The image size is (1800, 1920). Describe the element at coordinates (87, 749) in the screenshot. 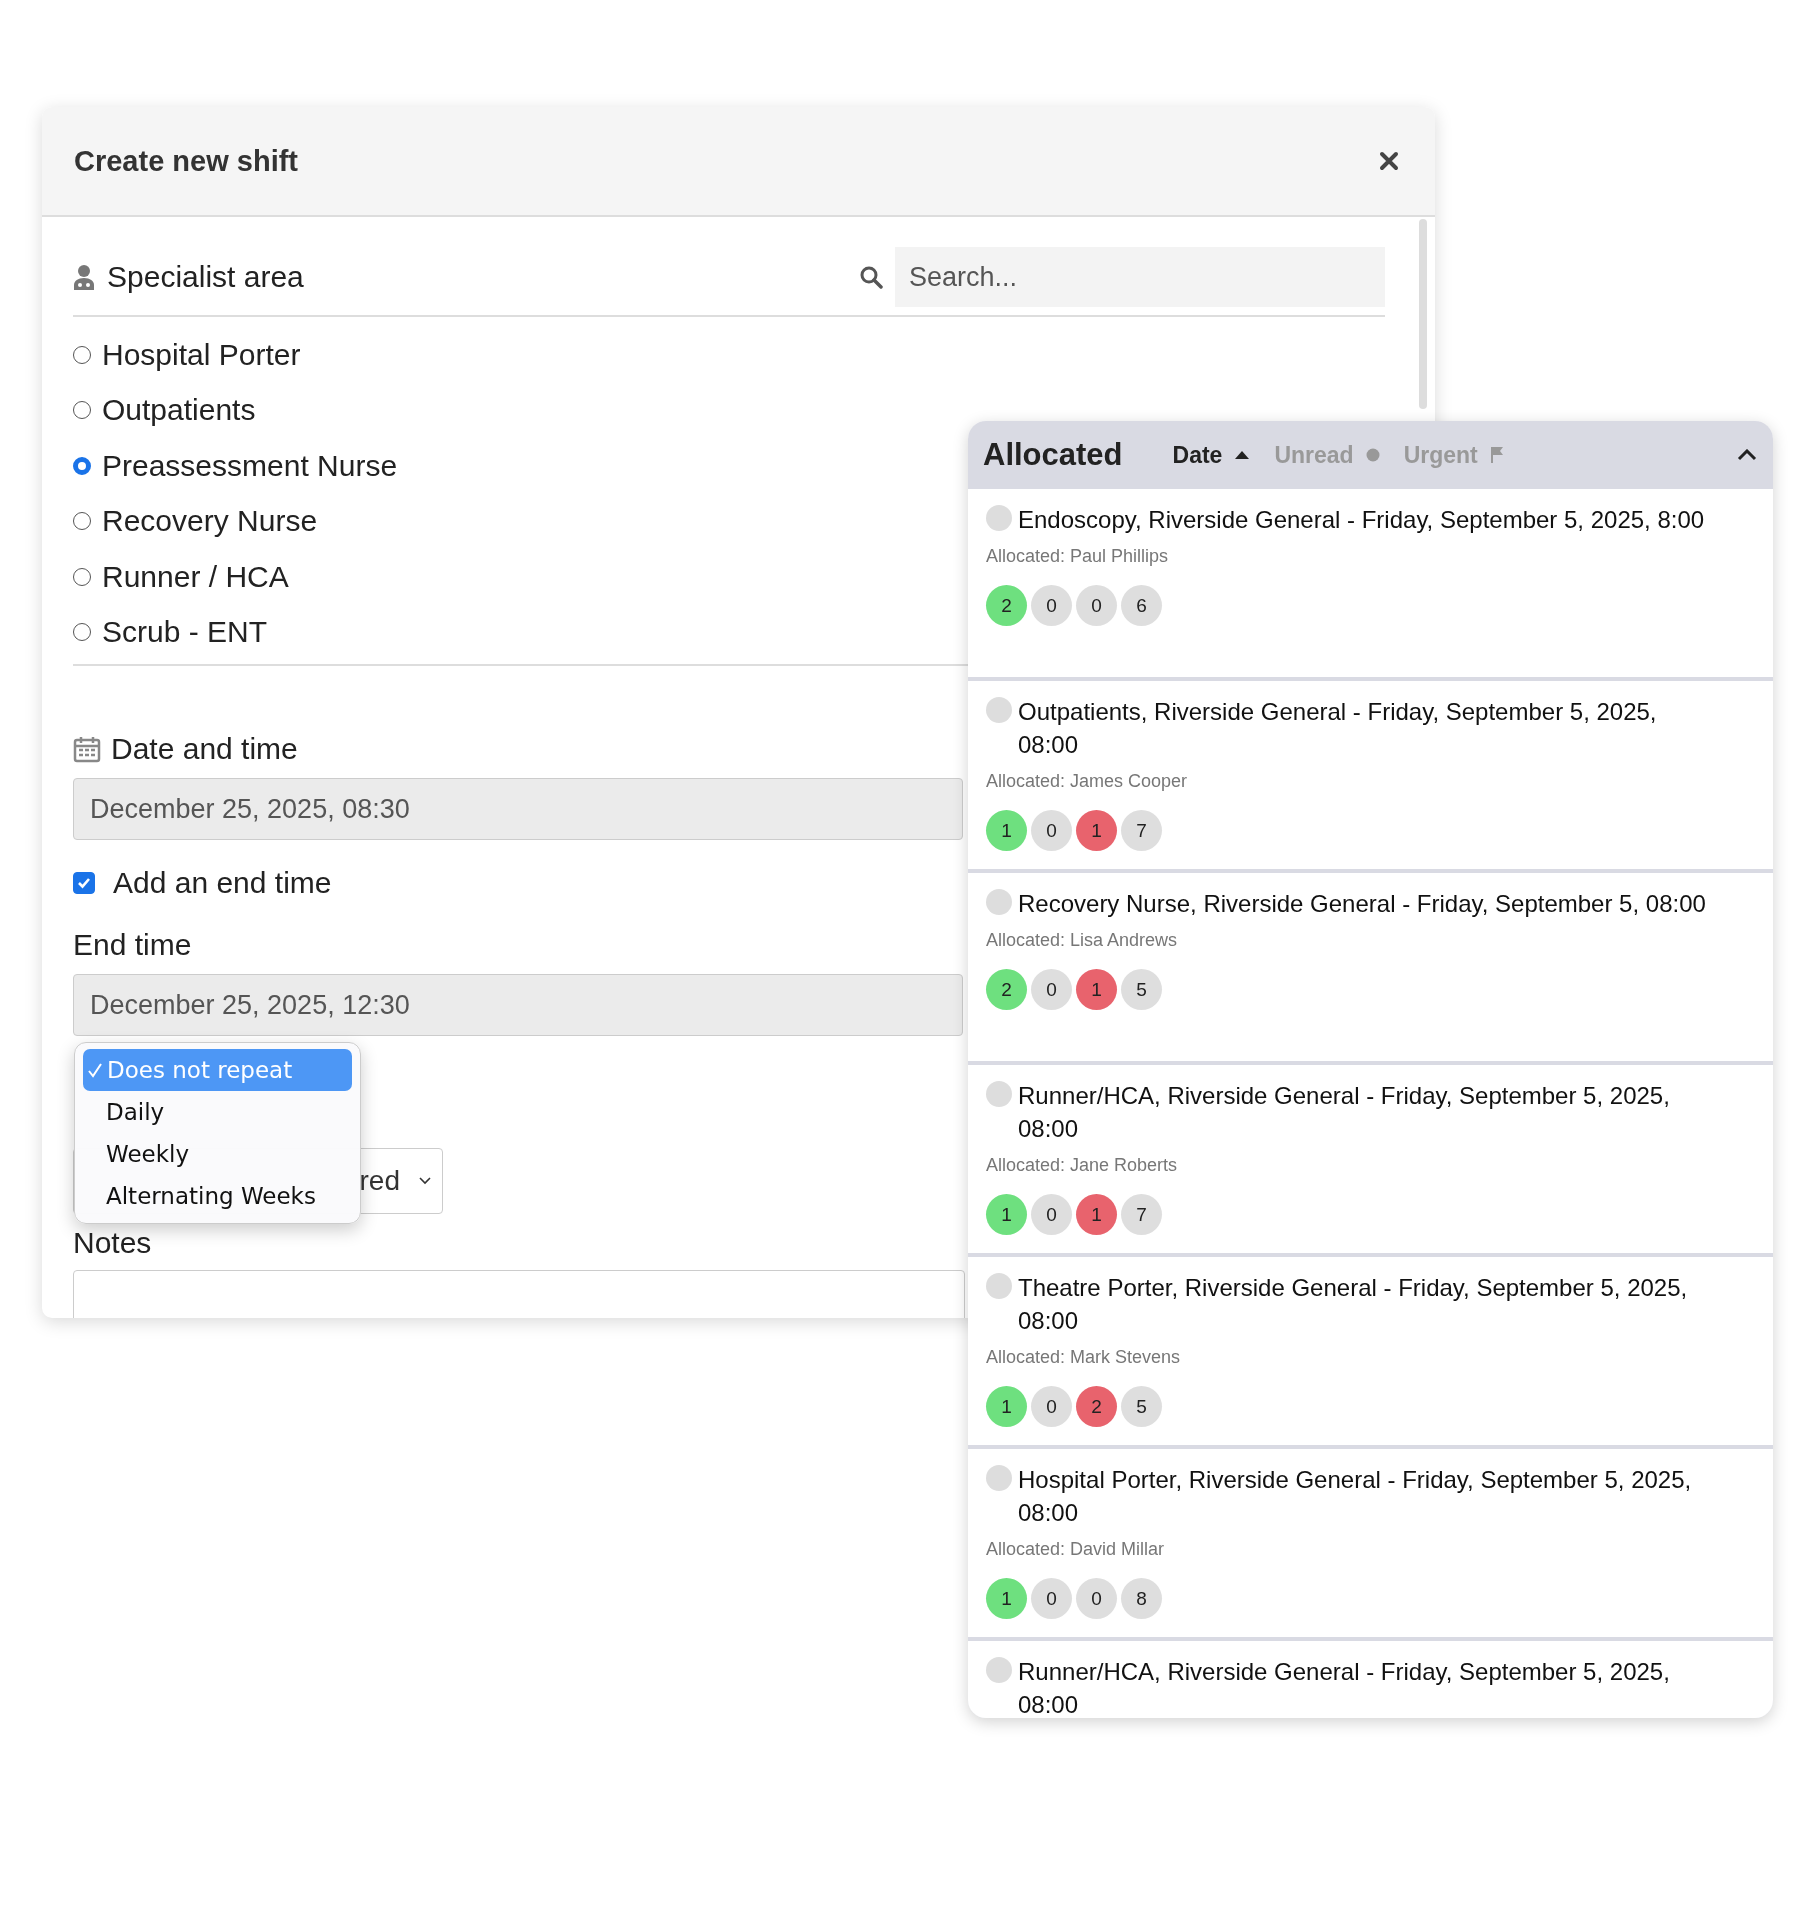

I see `calendar-icon` at that location.